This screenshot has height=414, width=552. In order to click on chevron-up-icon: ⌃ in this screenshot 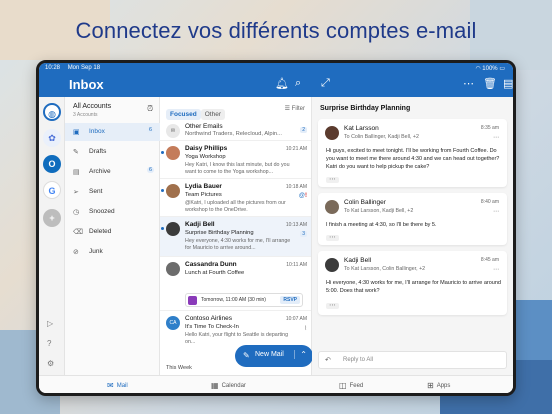, I will do `click(300, 354)`.